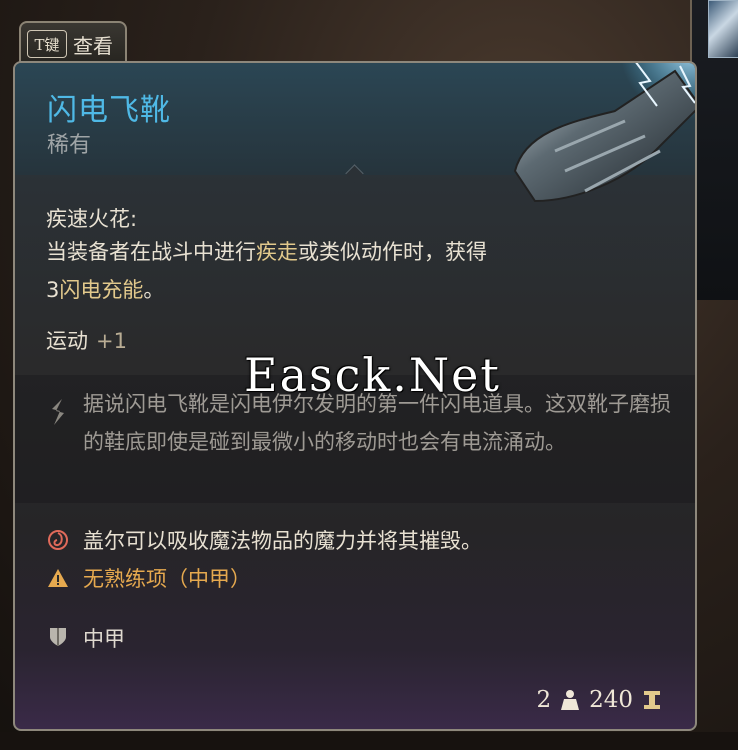 The image size is (738, 750). Describe the element at coordinates (277, 252) in the screenshot. I see `keyword-dash: 疾走` at that location.